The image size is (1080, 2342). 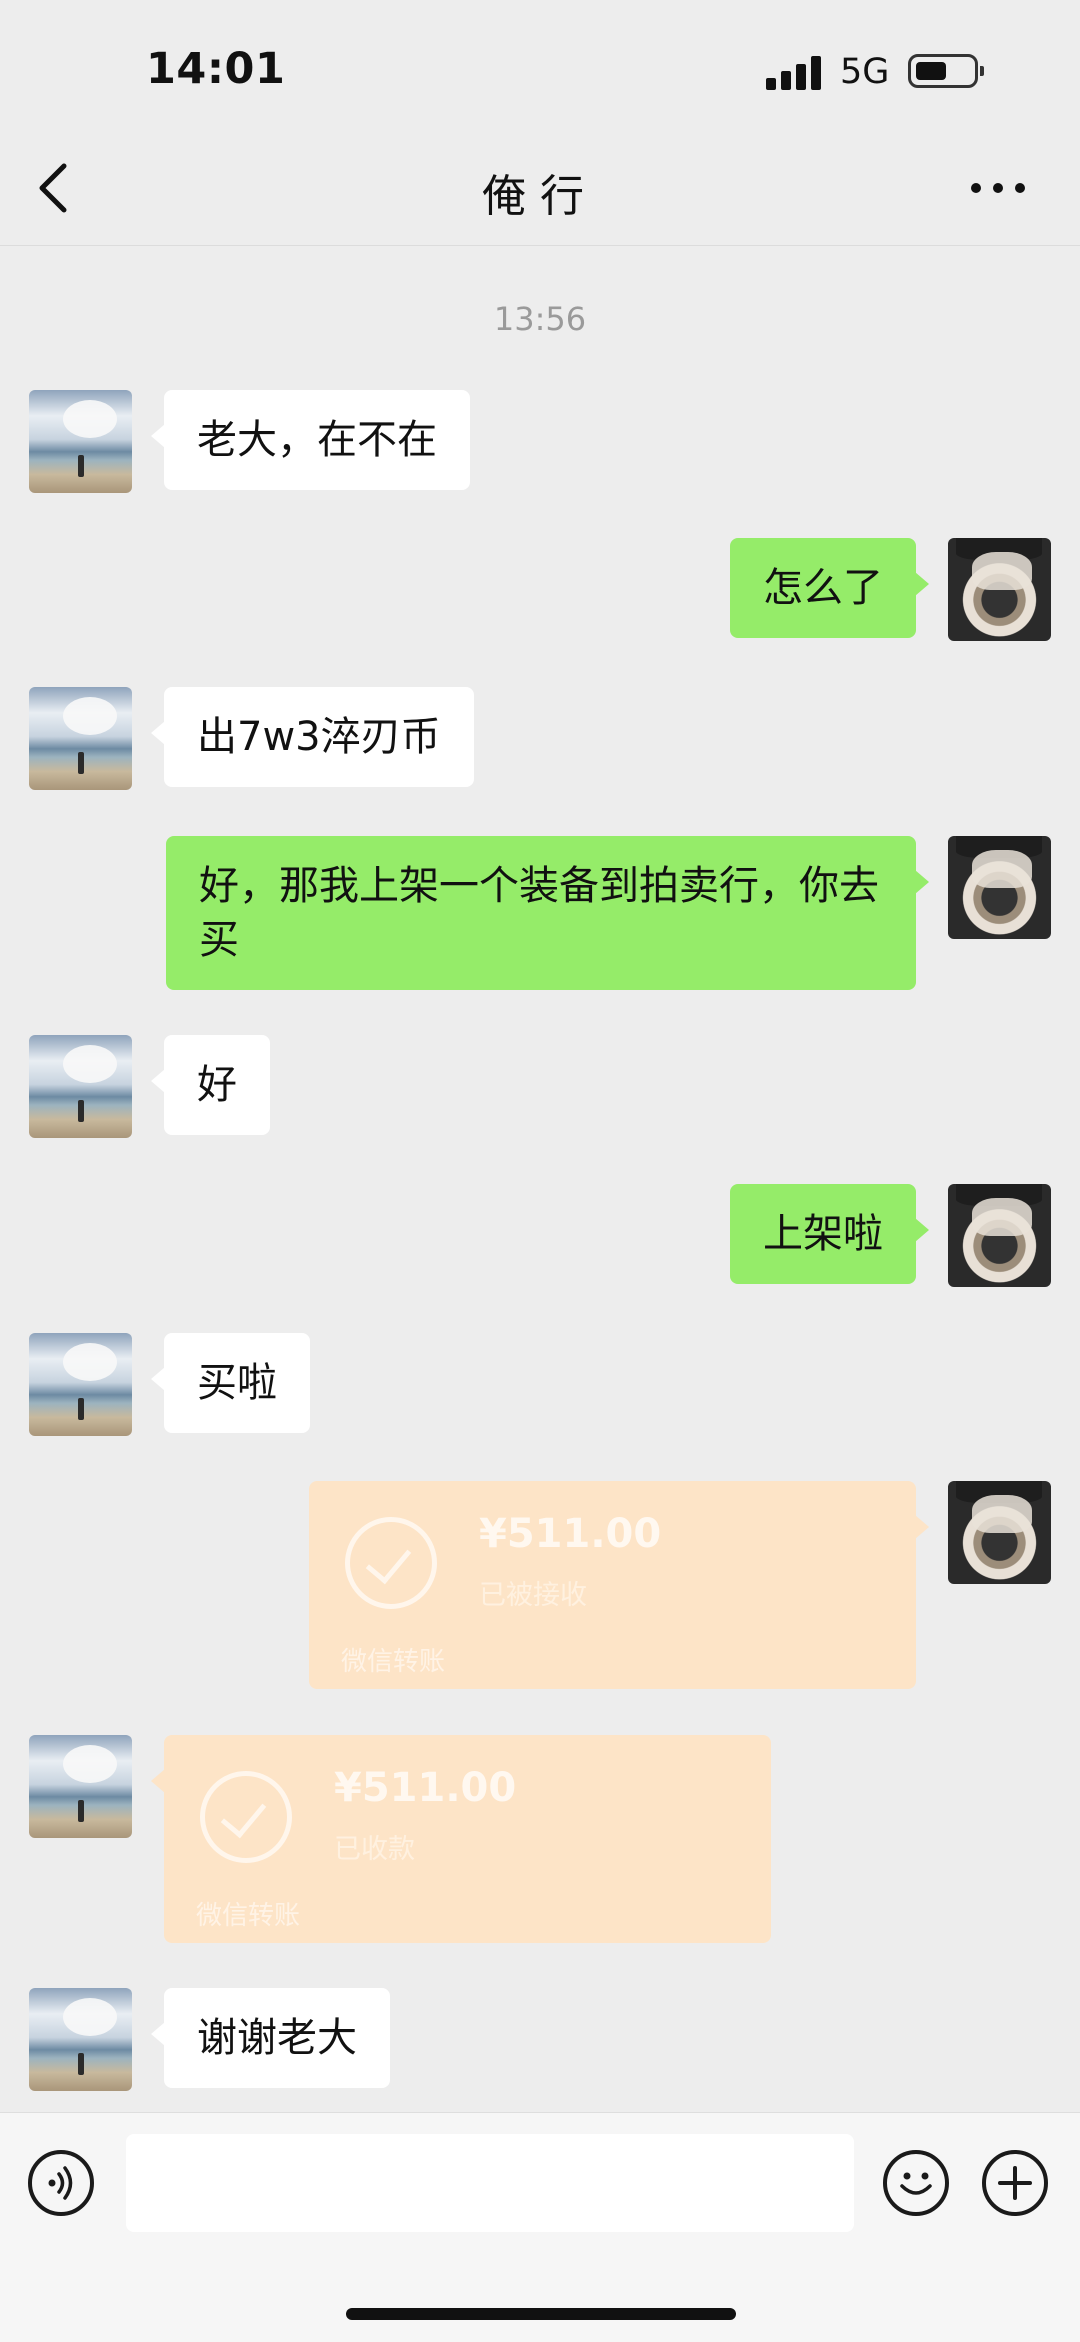 I want to click on battery-level, so click(x=931, y=71).